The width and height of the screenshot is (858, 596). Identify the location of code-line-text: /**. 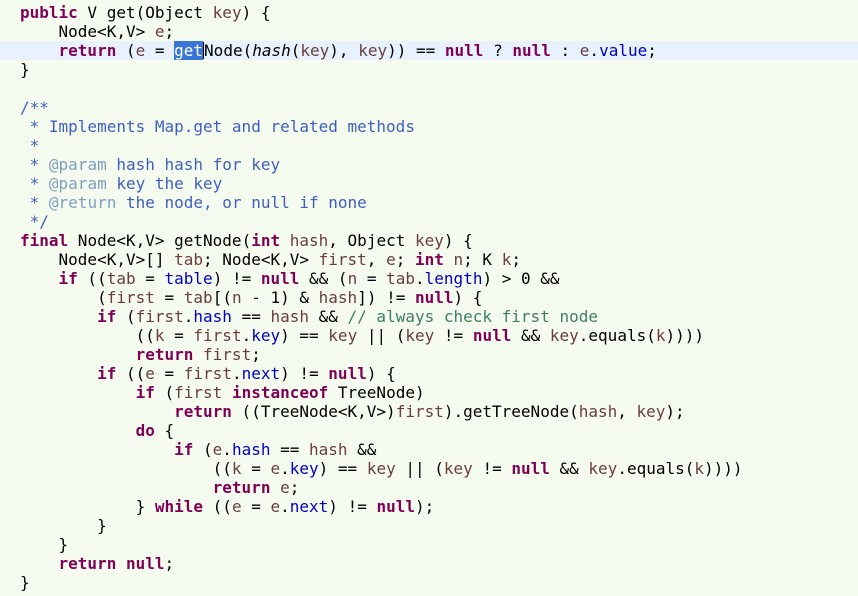
(34, 107).